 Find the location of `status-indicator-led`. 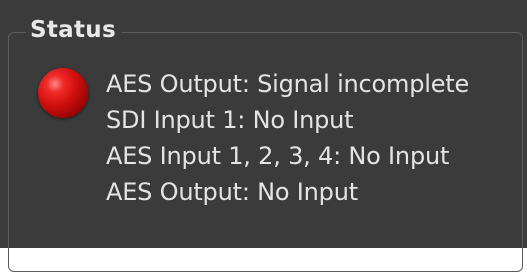

status-indicator-led is located at coordinates (63, 93).